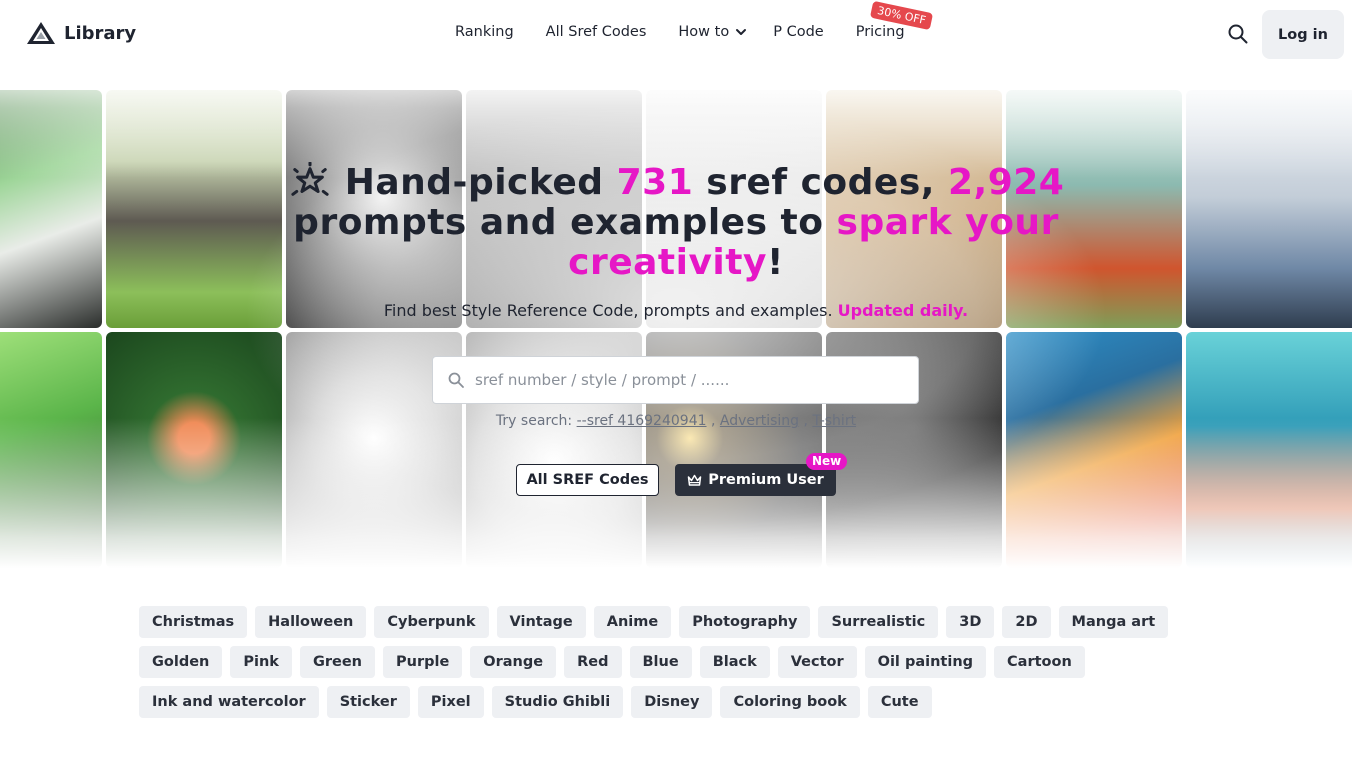 Image resolution: width=1352 pixels, height=760 pixels. I want to click on tag-surrealistic: Surrealistic, so click(878, 622).